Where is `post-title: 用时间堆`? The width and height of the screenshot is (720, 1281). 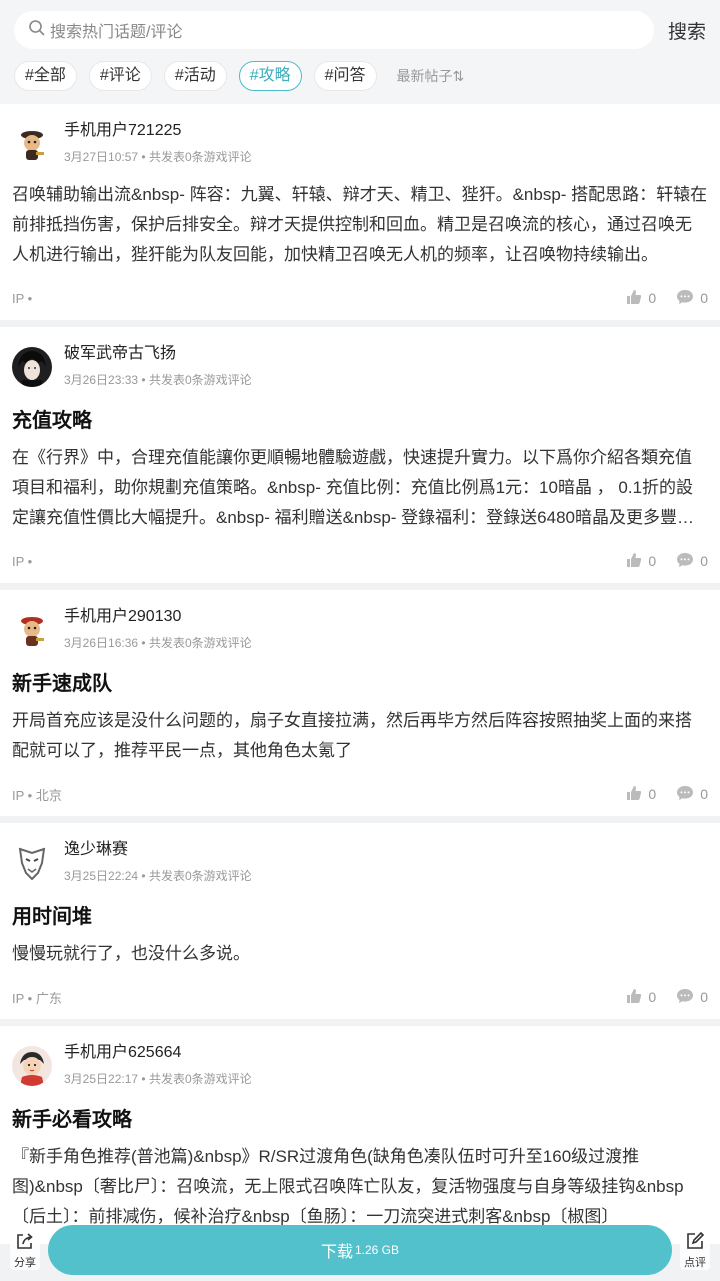
post-title: 用时间堆 is located at coordinates (360, 917).